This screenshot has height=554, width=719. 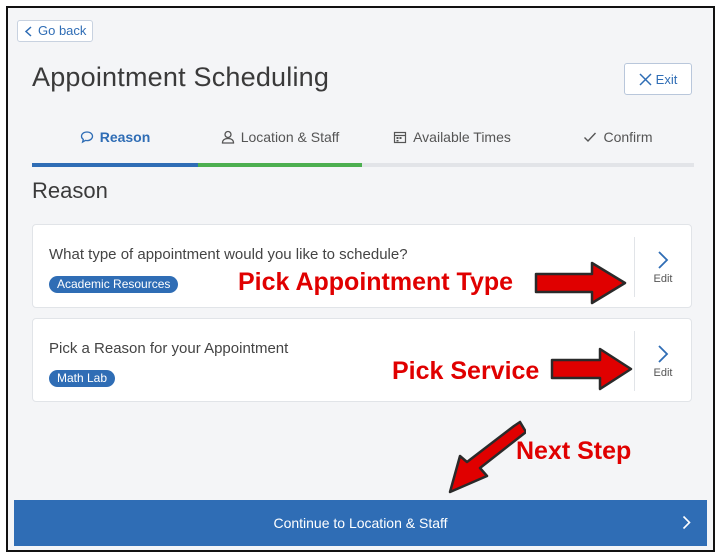 I want to click on tab-location-label: Location & Staff, so click(x=290, y=137).